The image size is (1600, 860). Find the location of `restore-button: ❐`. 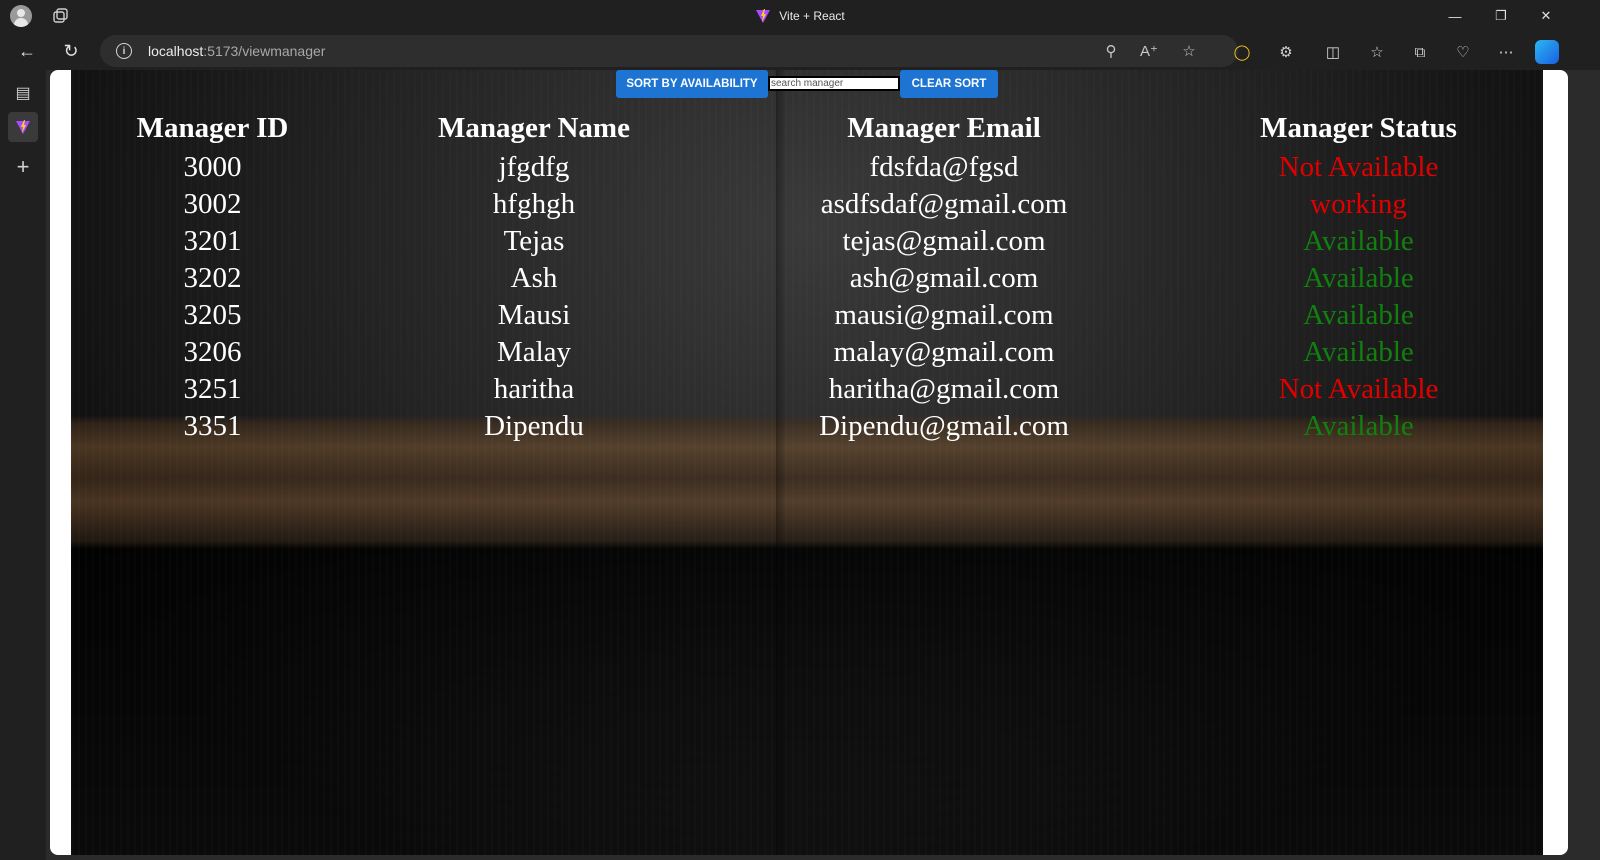

restore-button: ❐ is located at coordinates (1501, 16).